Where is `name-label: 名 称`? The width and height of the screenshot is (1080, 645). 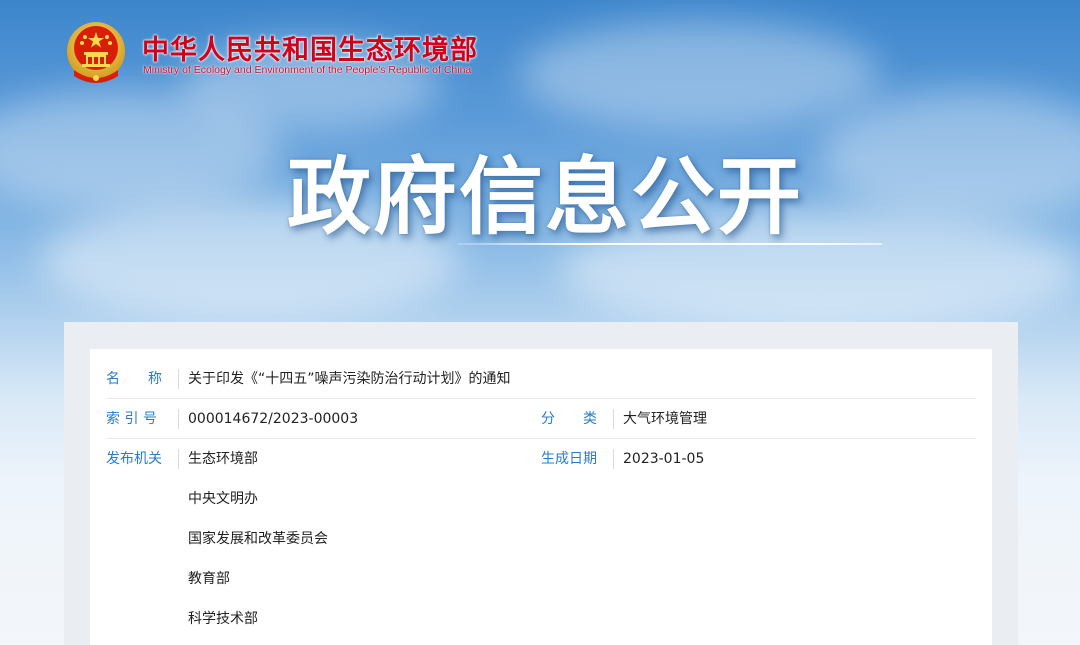
name-label: 名 称 is located at coordinates (134, 379).